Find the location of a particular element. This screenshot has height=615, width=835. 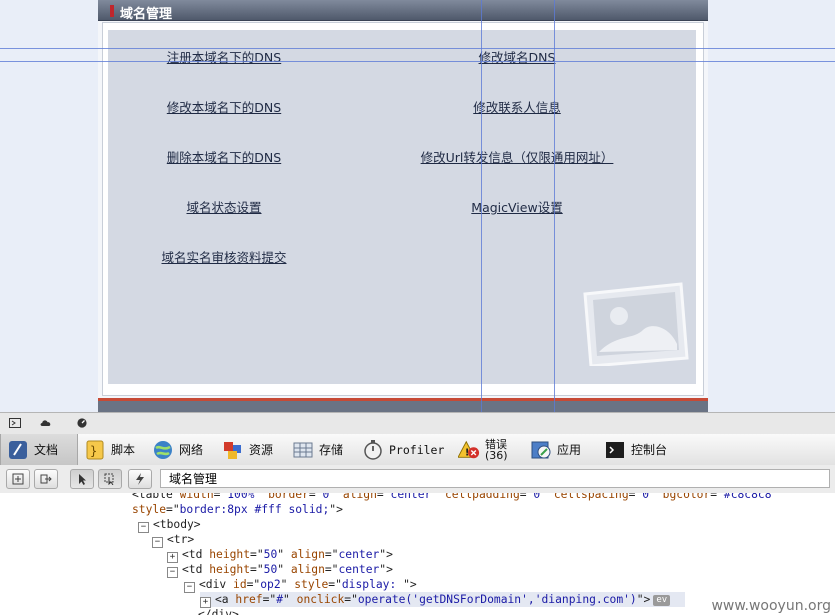

guide-line-horizontal is located at coordinates (417, 61).